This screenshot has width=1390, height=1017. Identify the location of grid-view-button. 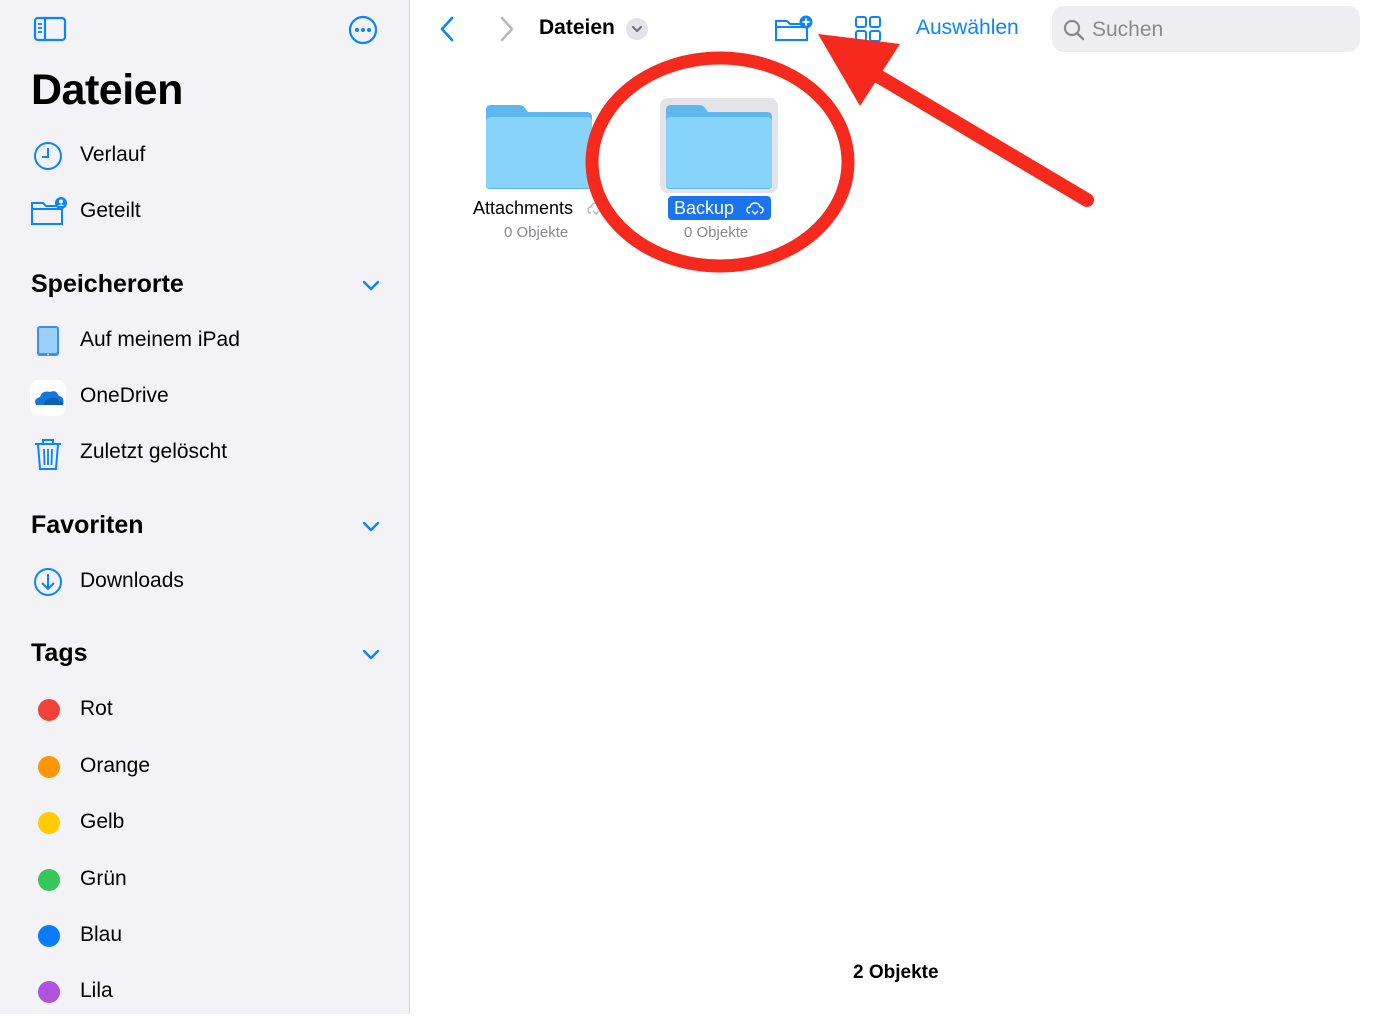
(868, 29).